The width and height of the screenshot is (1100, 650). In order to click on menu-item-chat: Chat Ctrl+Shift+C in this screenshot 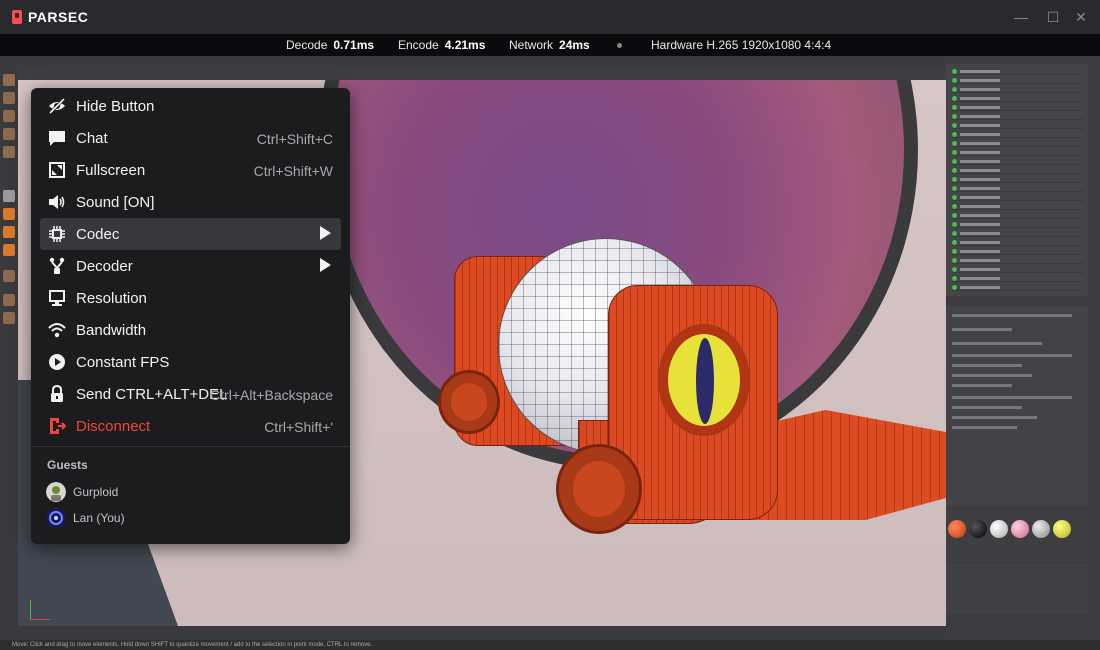, I will do `click(190, 138)`.